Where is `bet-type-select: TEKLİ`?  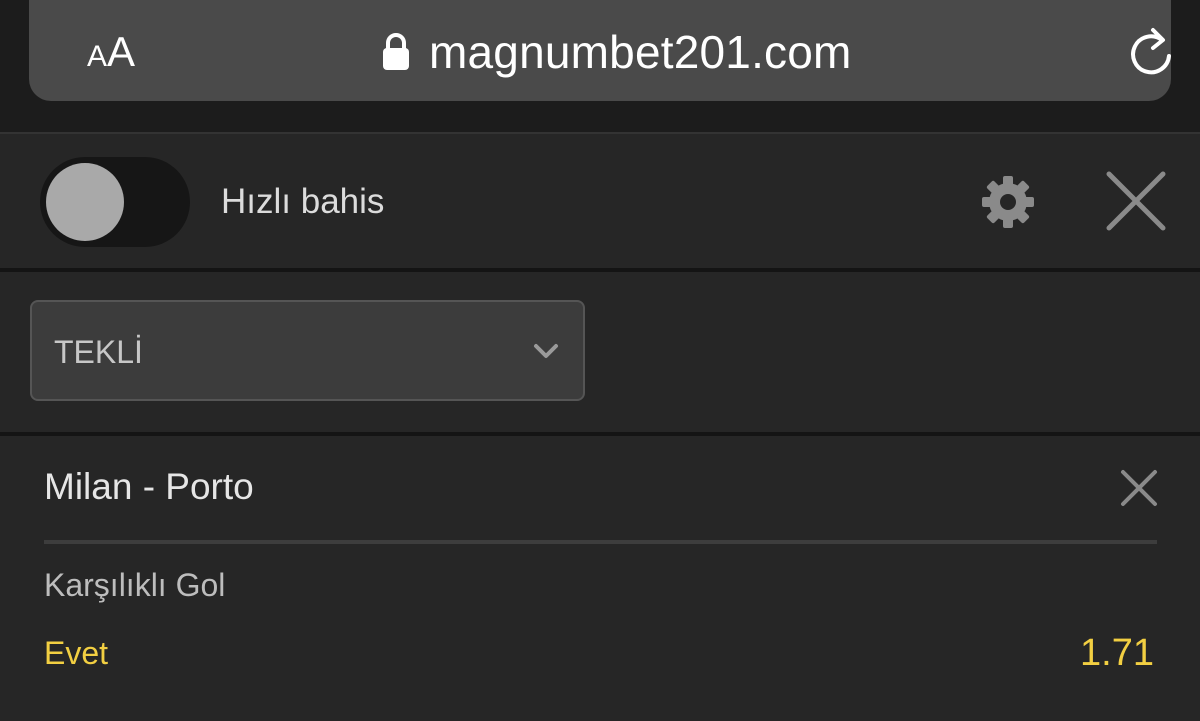 bet-type-select: TEKLİ is located at coordinates (307, 350).